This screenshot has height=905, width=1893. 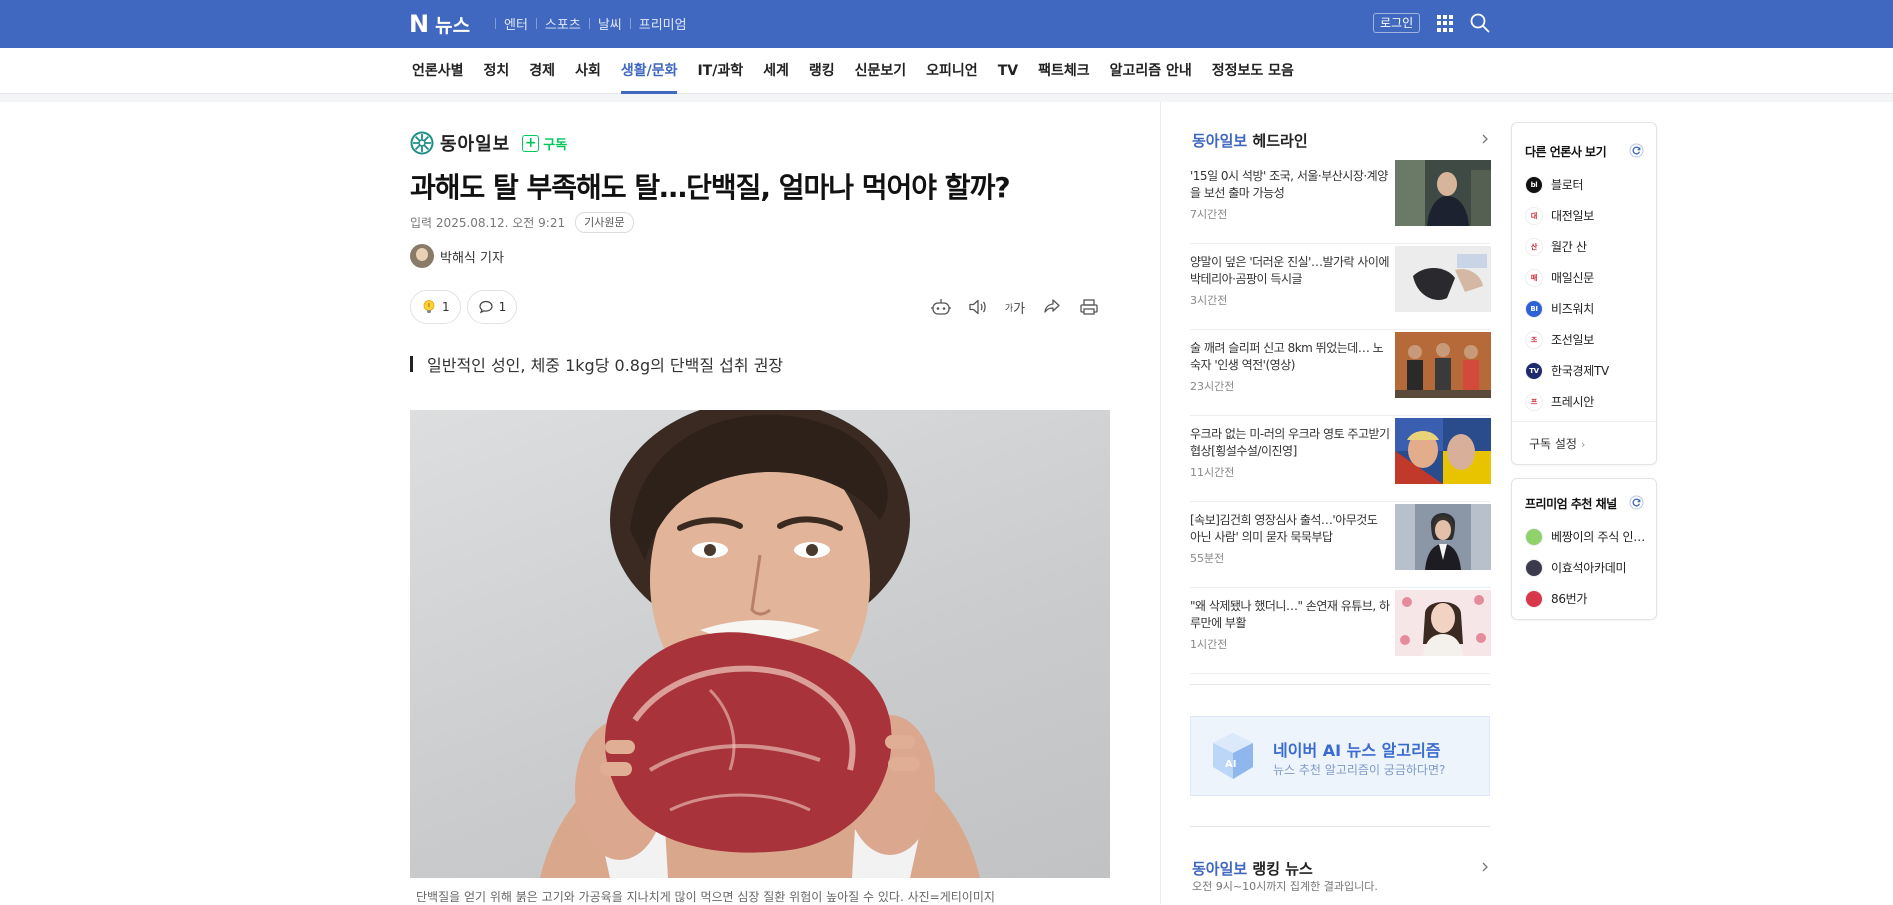 I want to click on category-tab: 세계, so click(x=776, y=71).